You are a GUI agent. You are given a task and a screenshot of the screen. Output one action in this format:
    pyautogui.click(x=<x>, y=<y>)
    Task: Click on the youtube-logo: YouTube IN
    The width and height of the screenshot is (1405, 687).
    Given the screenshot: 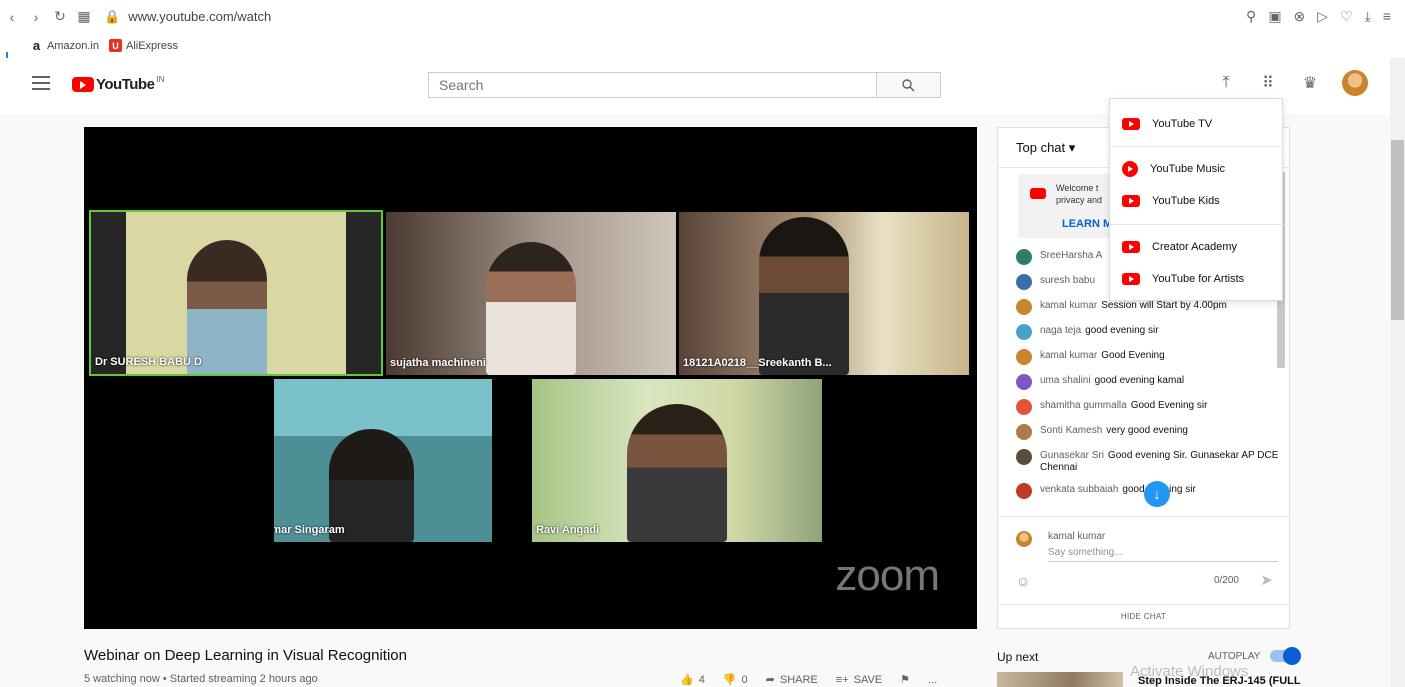 What is the action you would take?
    pyautogui.click(x=118, y=84)
    